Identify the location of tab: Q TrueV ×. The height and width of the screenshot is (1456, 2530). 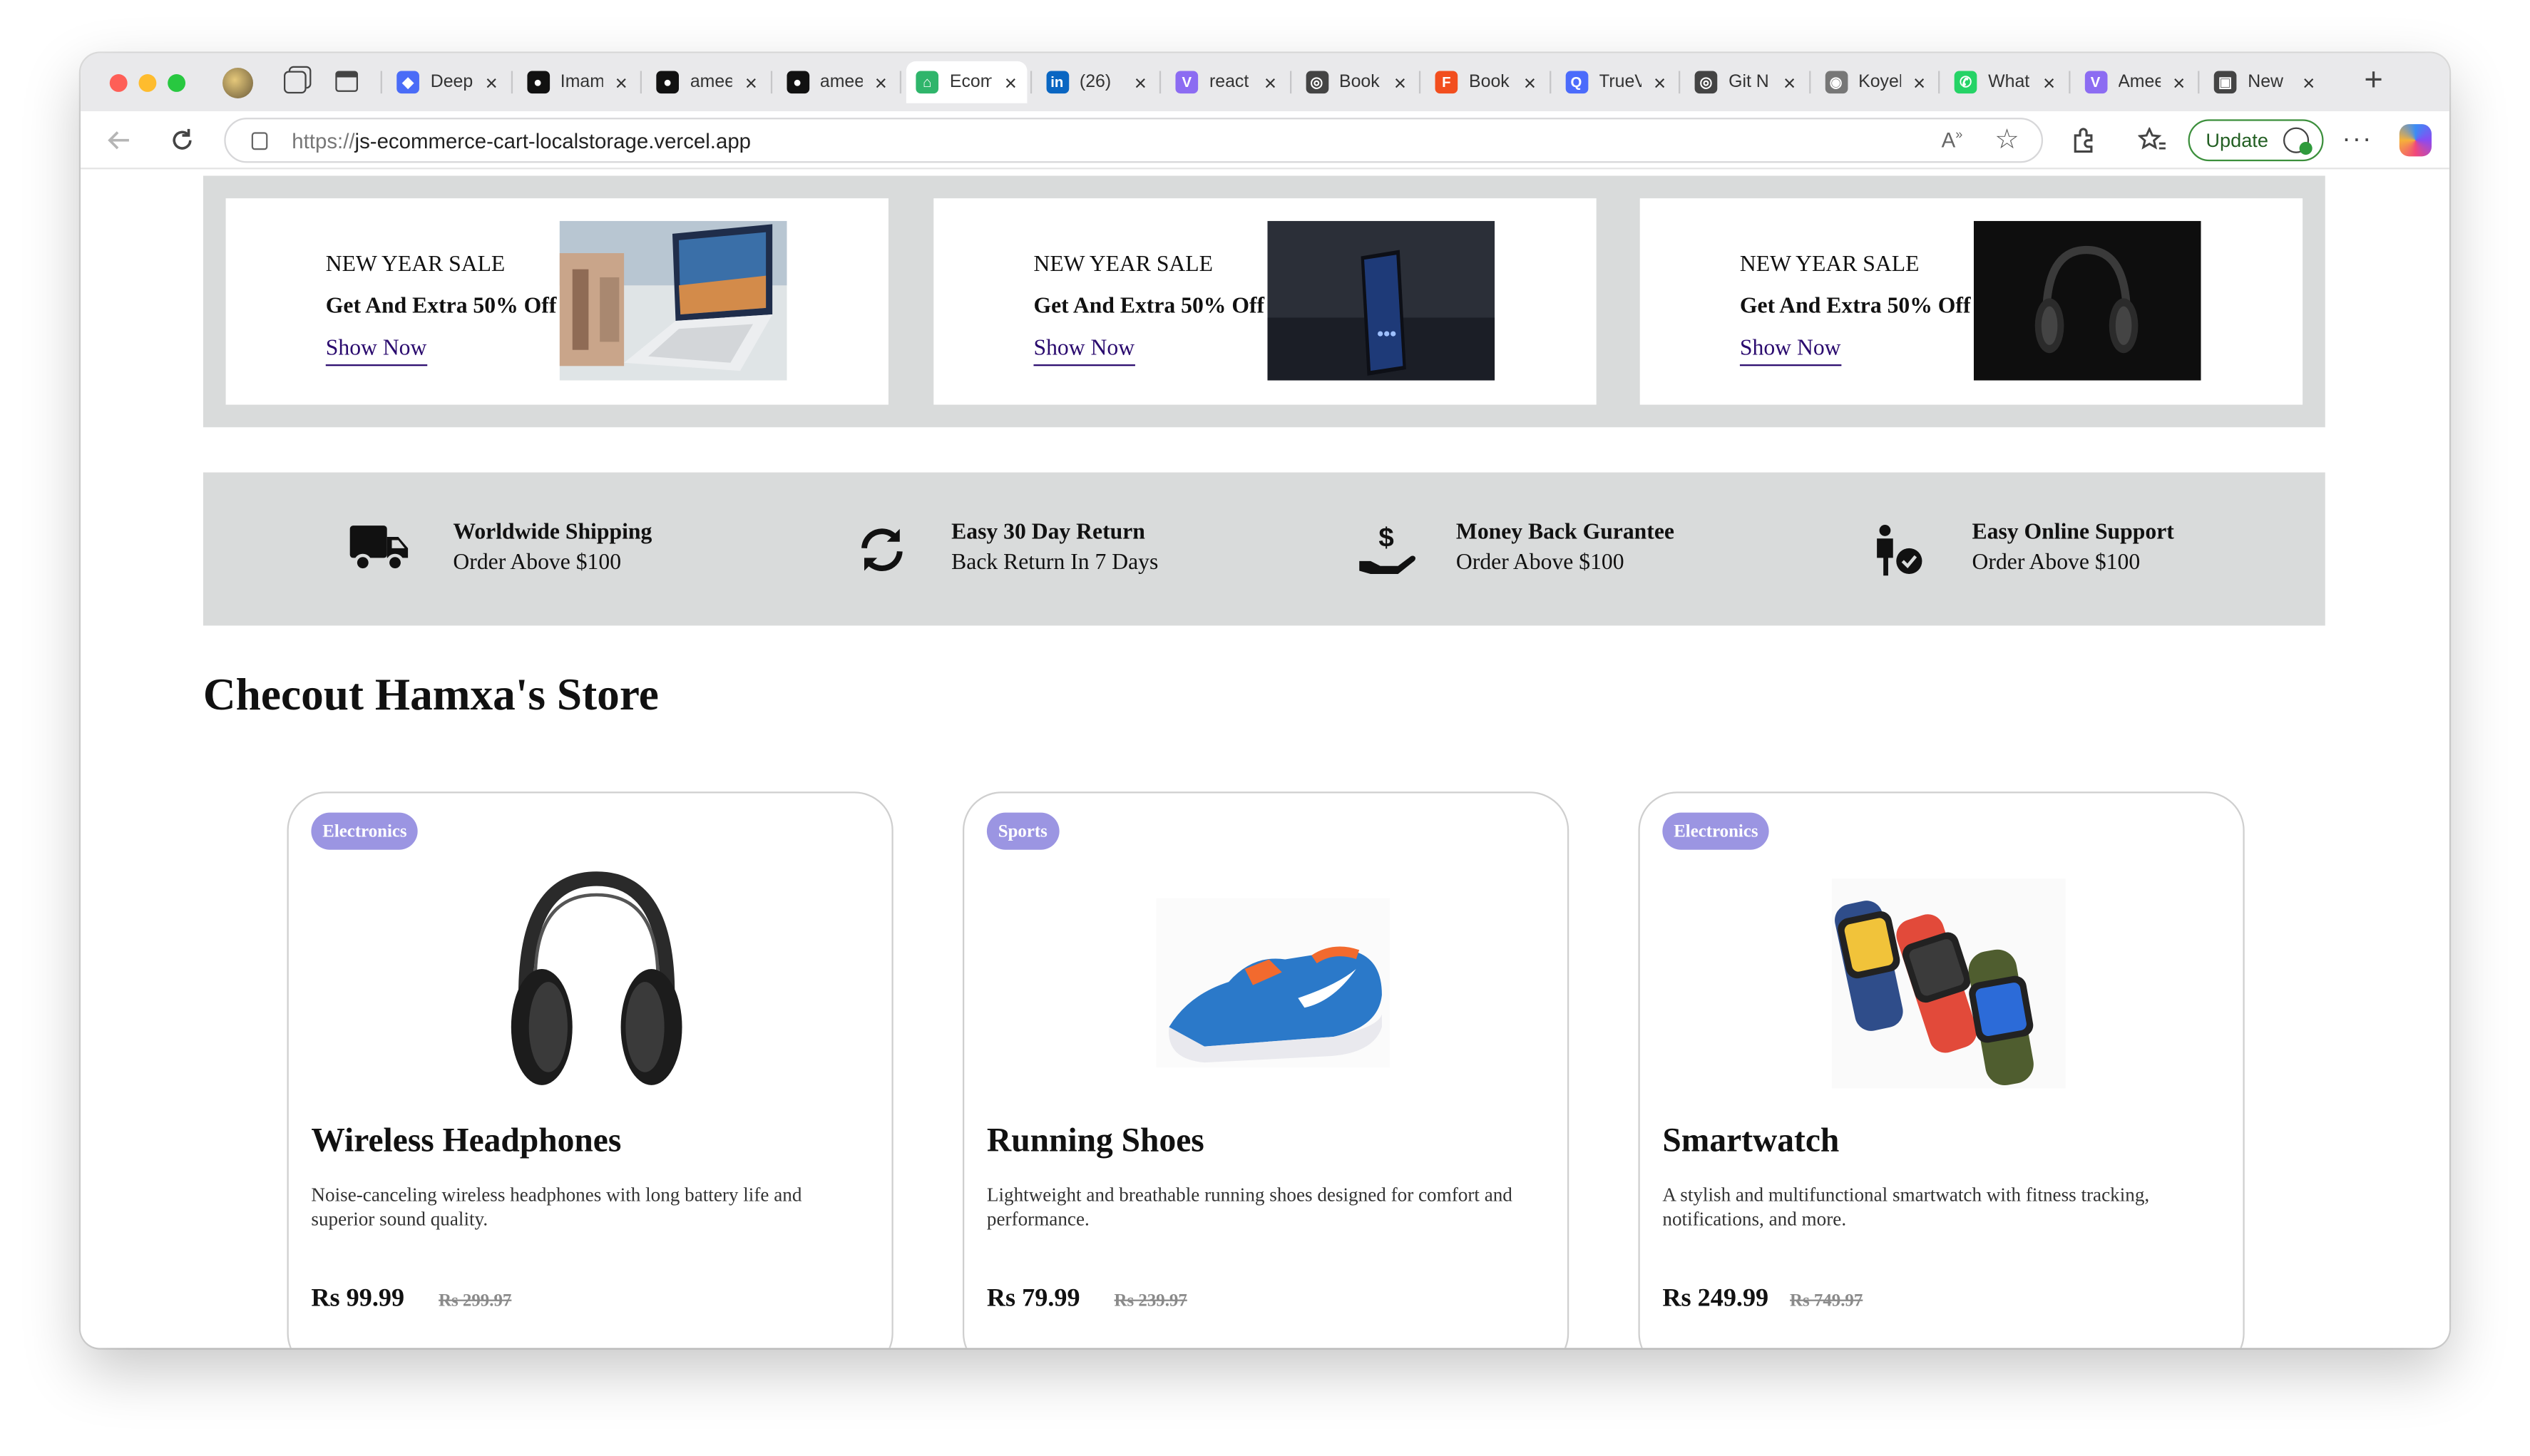
(1615, 82).